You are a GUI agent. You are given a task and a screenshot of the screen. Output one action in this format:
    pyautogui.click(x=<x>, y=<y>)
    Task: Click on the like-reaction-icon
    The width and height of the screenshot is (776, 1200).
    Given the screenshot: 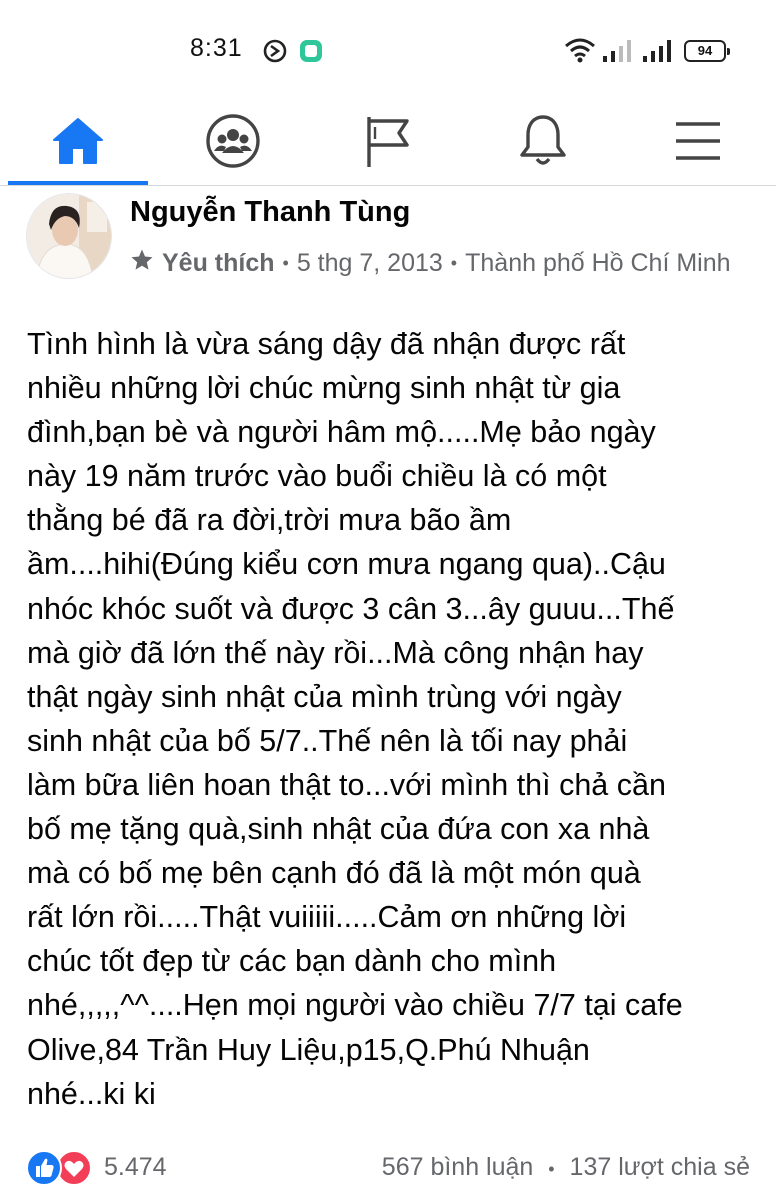 What is the action you would take?
    pyautogui.click(x=44, y=1168)
    